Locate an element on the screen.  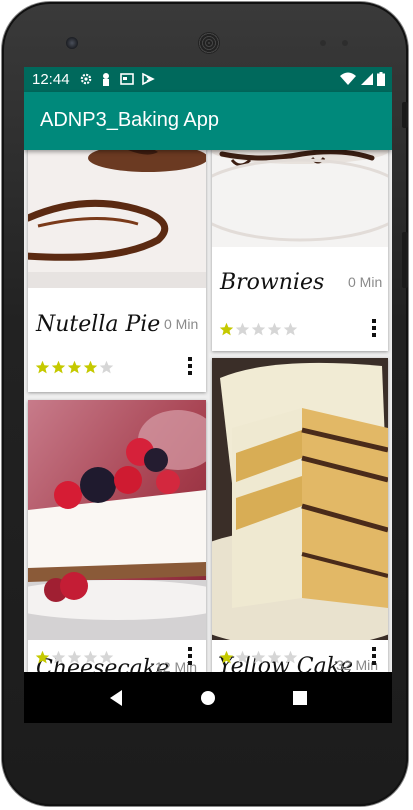
person-icon is located at coordinates (106, 79).